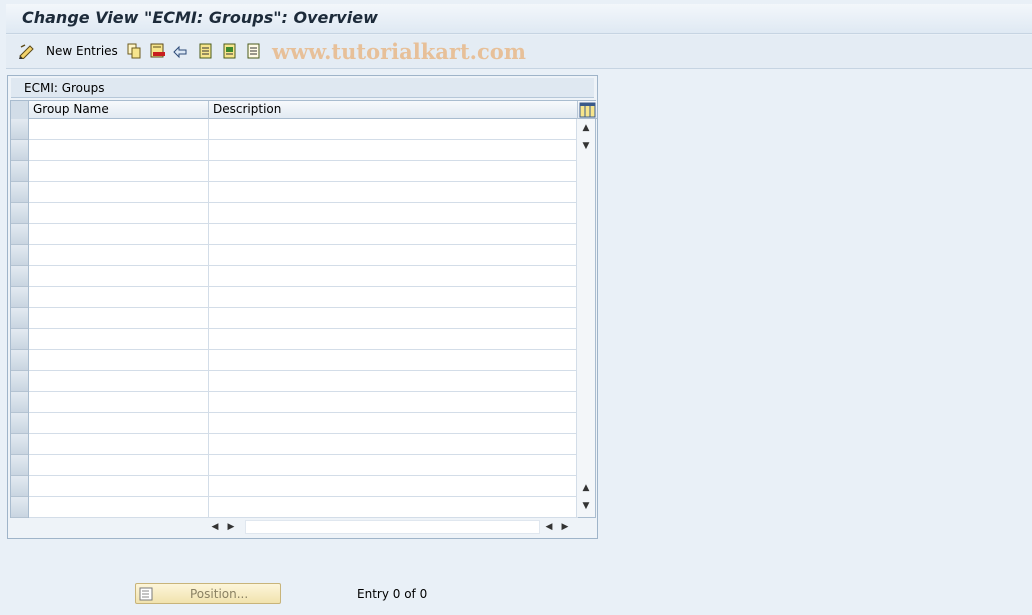 Image resolution: width=1032 pixels, height=615 pixels. I want to click on display-change-button, so click(27, 51).